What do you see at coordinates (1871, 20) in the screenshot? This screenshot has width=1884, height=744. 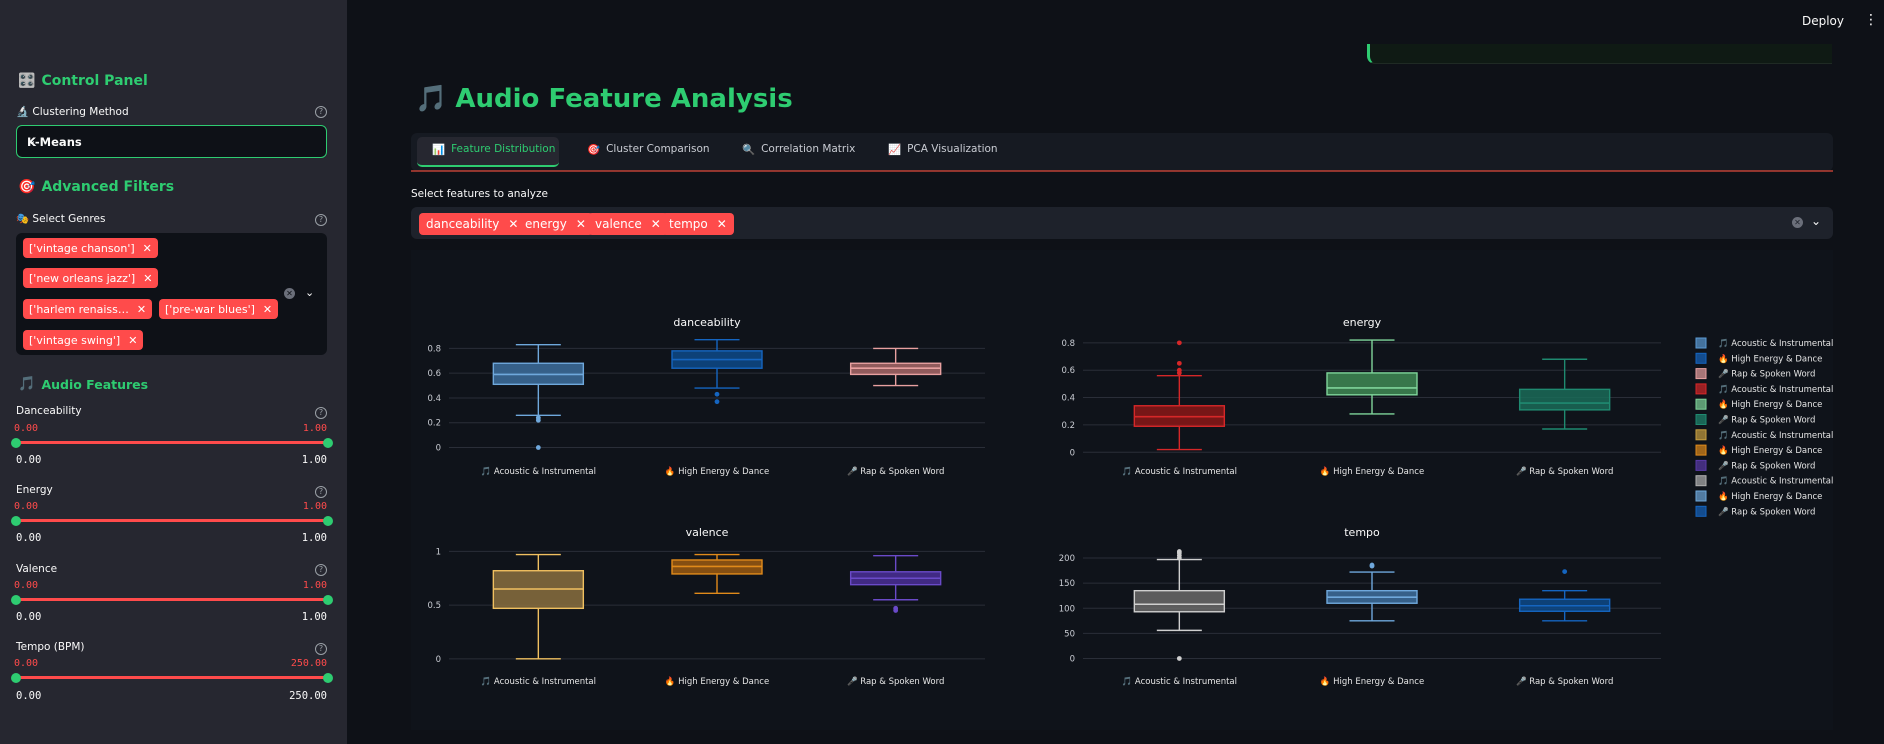 I see `menu-icon: ⋮` at bounding box center [1871, 20].